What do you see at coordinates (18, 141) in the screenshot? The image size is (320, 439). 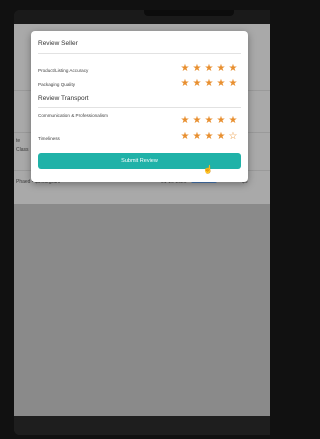 I see `background-label: te` at bounding box center [18, 141].